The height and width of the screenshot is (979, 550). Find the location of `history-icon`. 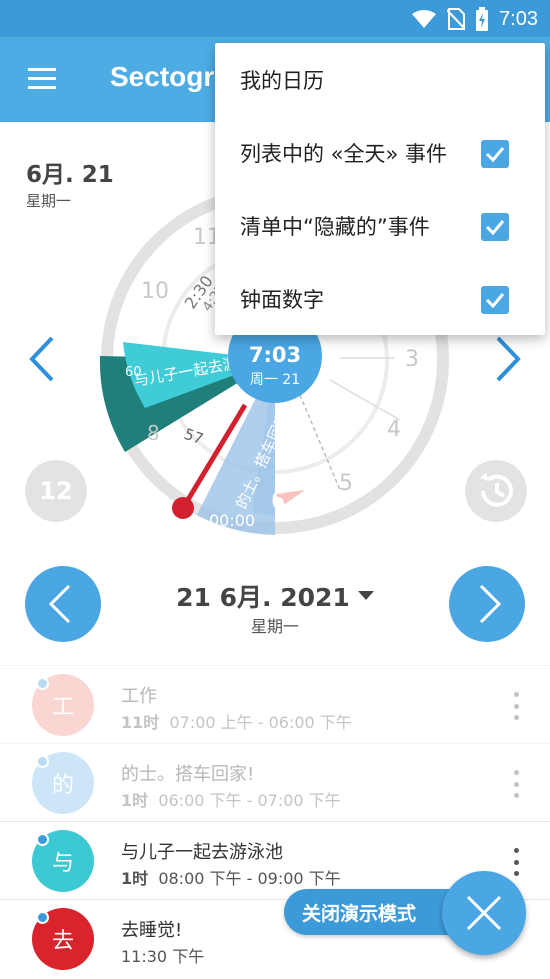

history-icon is located at coordinates (496, 490).